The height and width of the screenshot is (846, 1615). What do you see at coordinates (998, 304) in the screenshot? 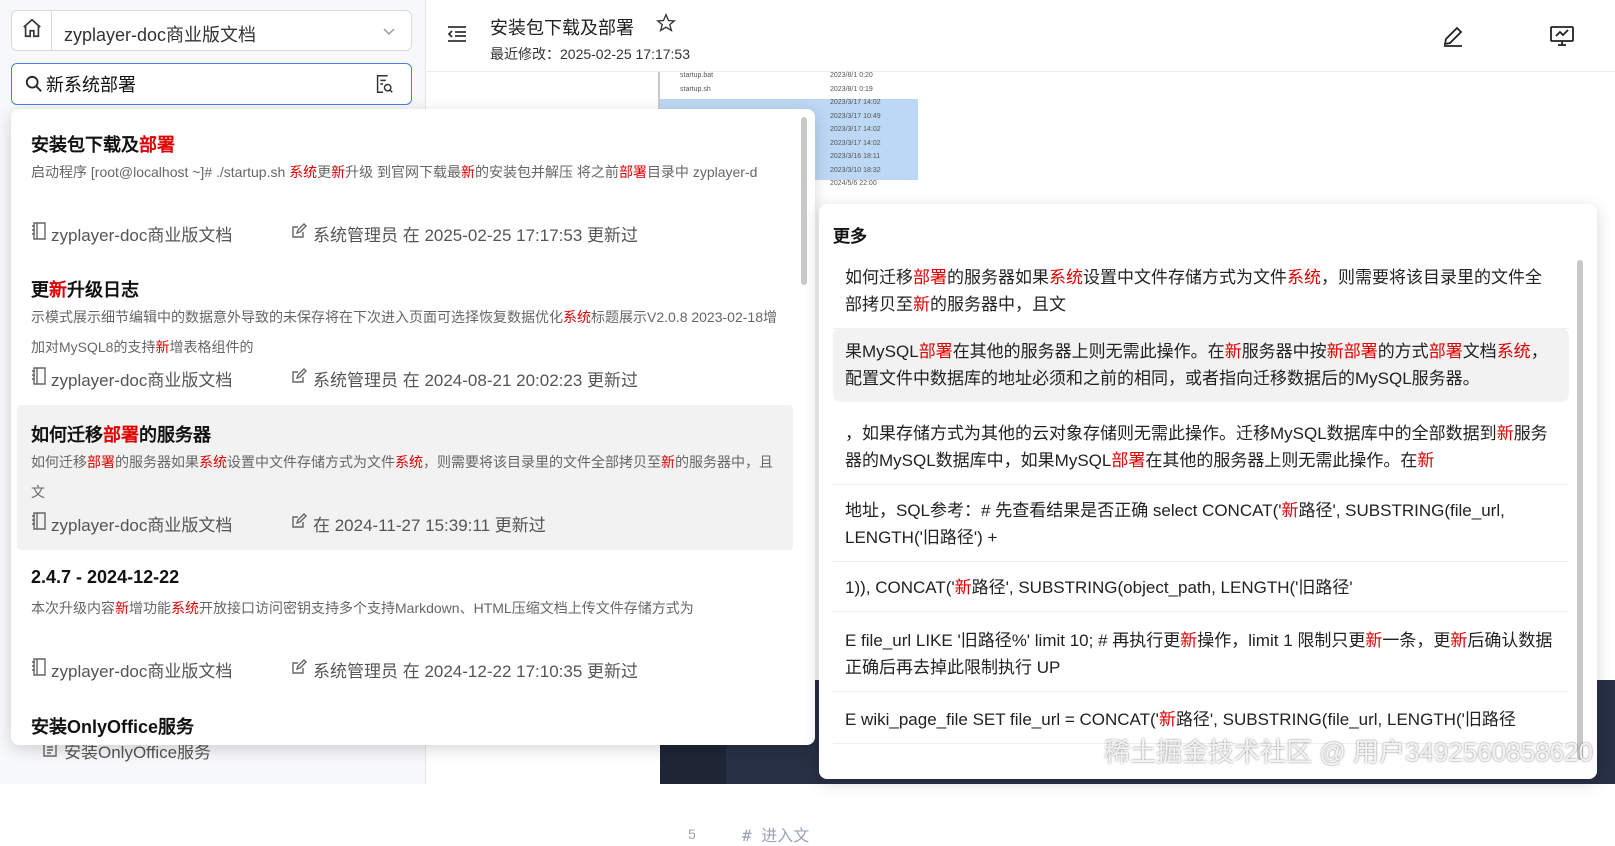
I see `text-segment: 的服务器中，且文` at bounding box center [998, 304].